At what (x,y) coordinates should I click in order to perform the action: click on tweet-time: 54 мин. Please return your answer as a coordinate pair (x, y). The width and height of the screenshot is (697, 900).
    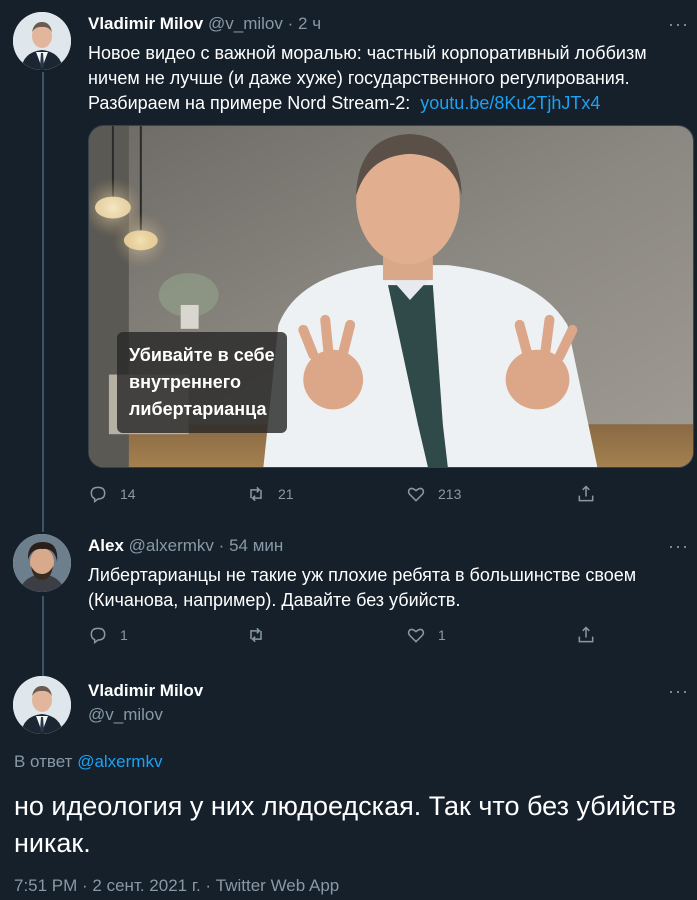
    Looking at the image, I should click on (256, 545).